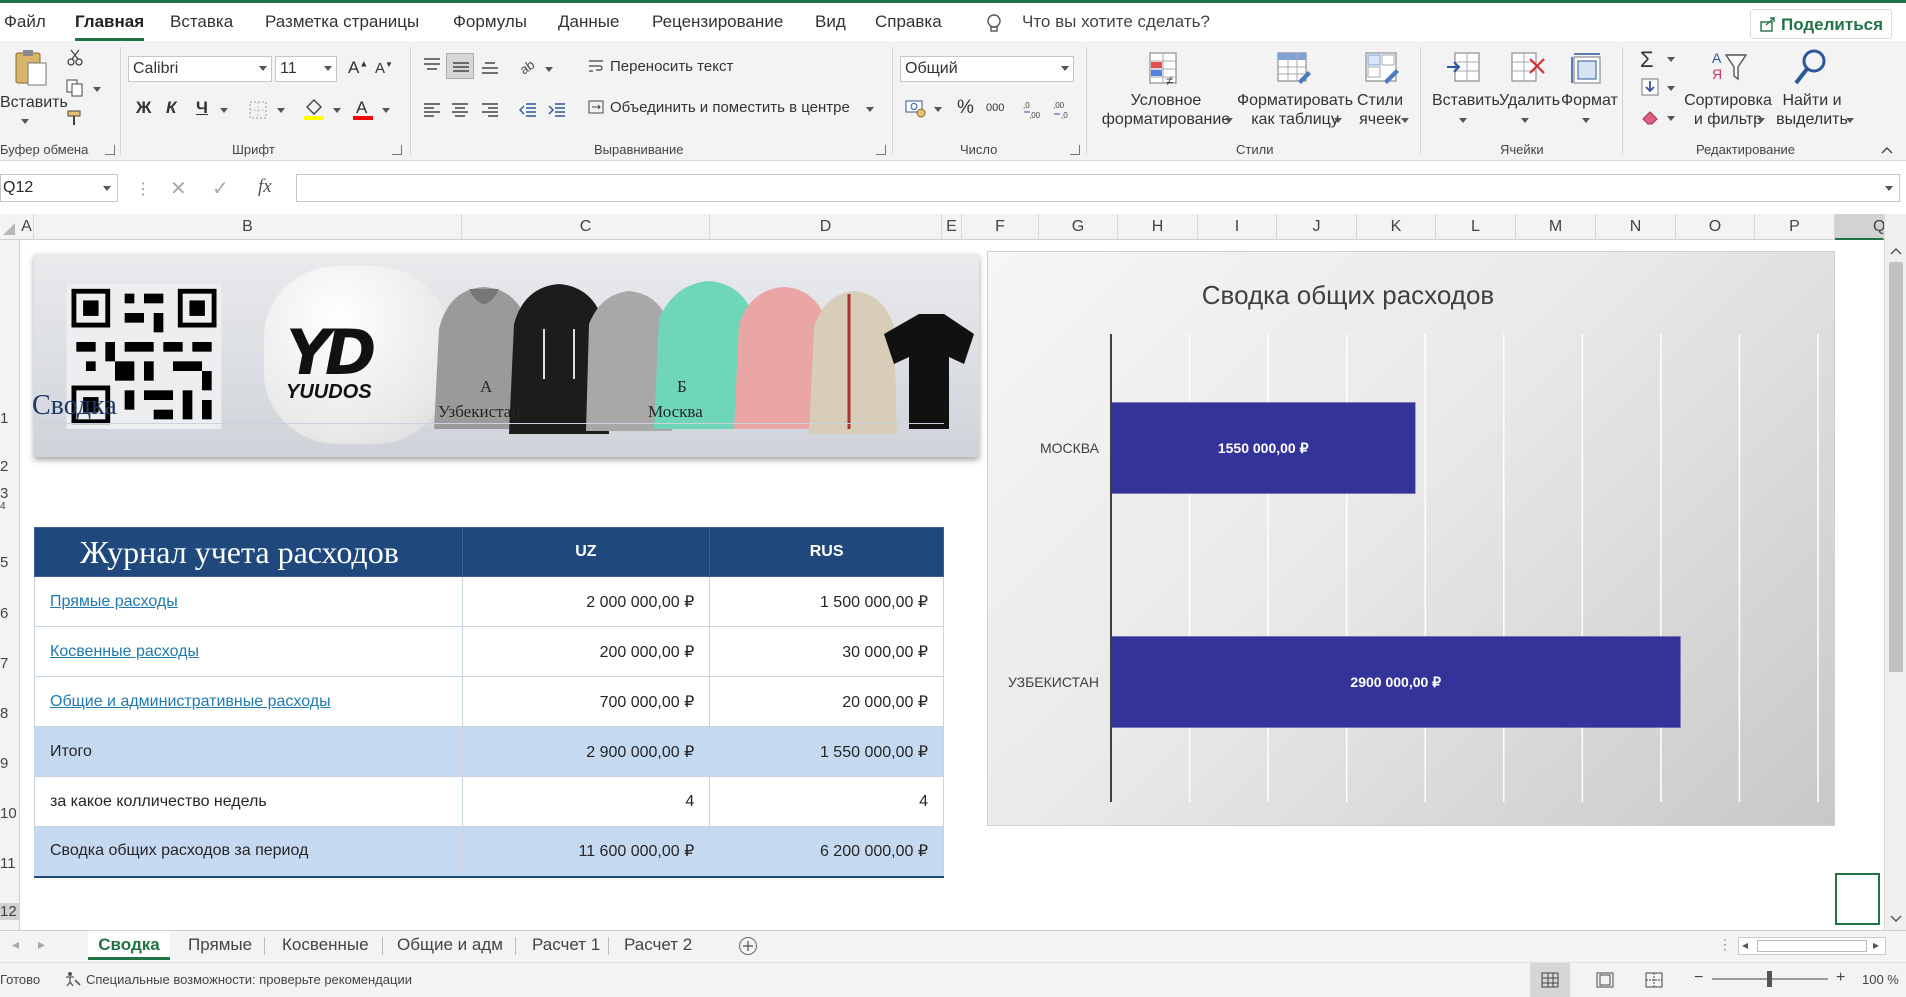 Image resolution: width=1906 pixels, height=997 pixels. What do you see at coordinates (15, 944) in the screenshot?
I see `prev-sheet-icon: ◂` at bounding box center [15, 944].